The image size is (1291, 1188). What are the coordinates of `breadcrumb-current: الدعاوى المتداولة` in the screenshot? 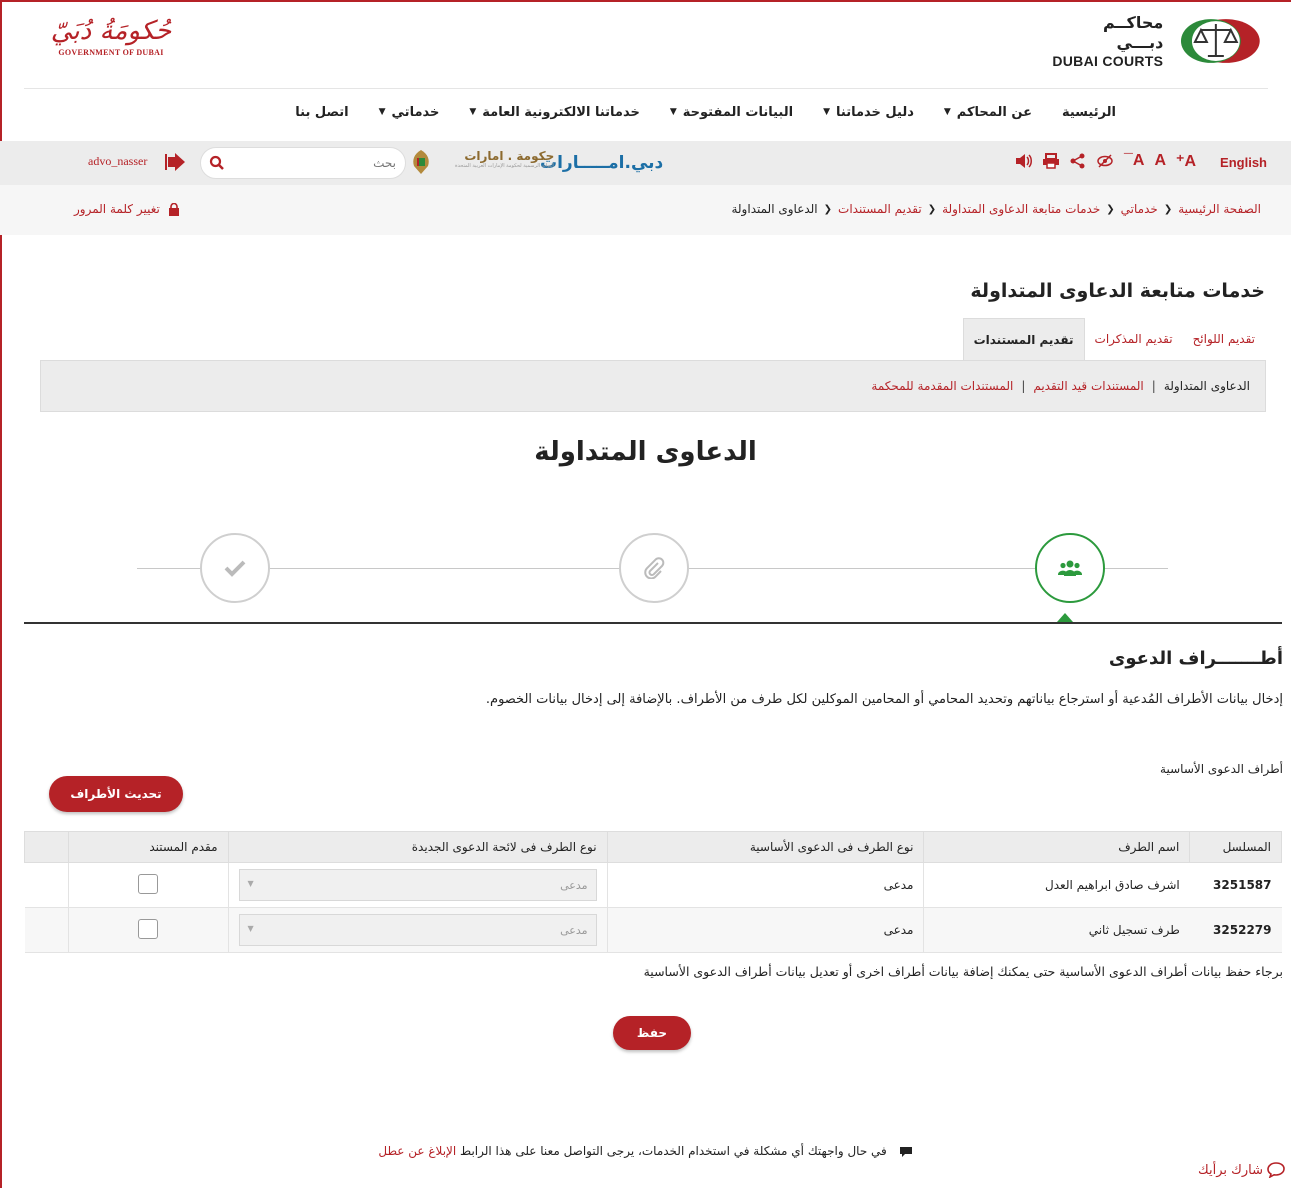 It's located at (774, 209).